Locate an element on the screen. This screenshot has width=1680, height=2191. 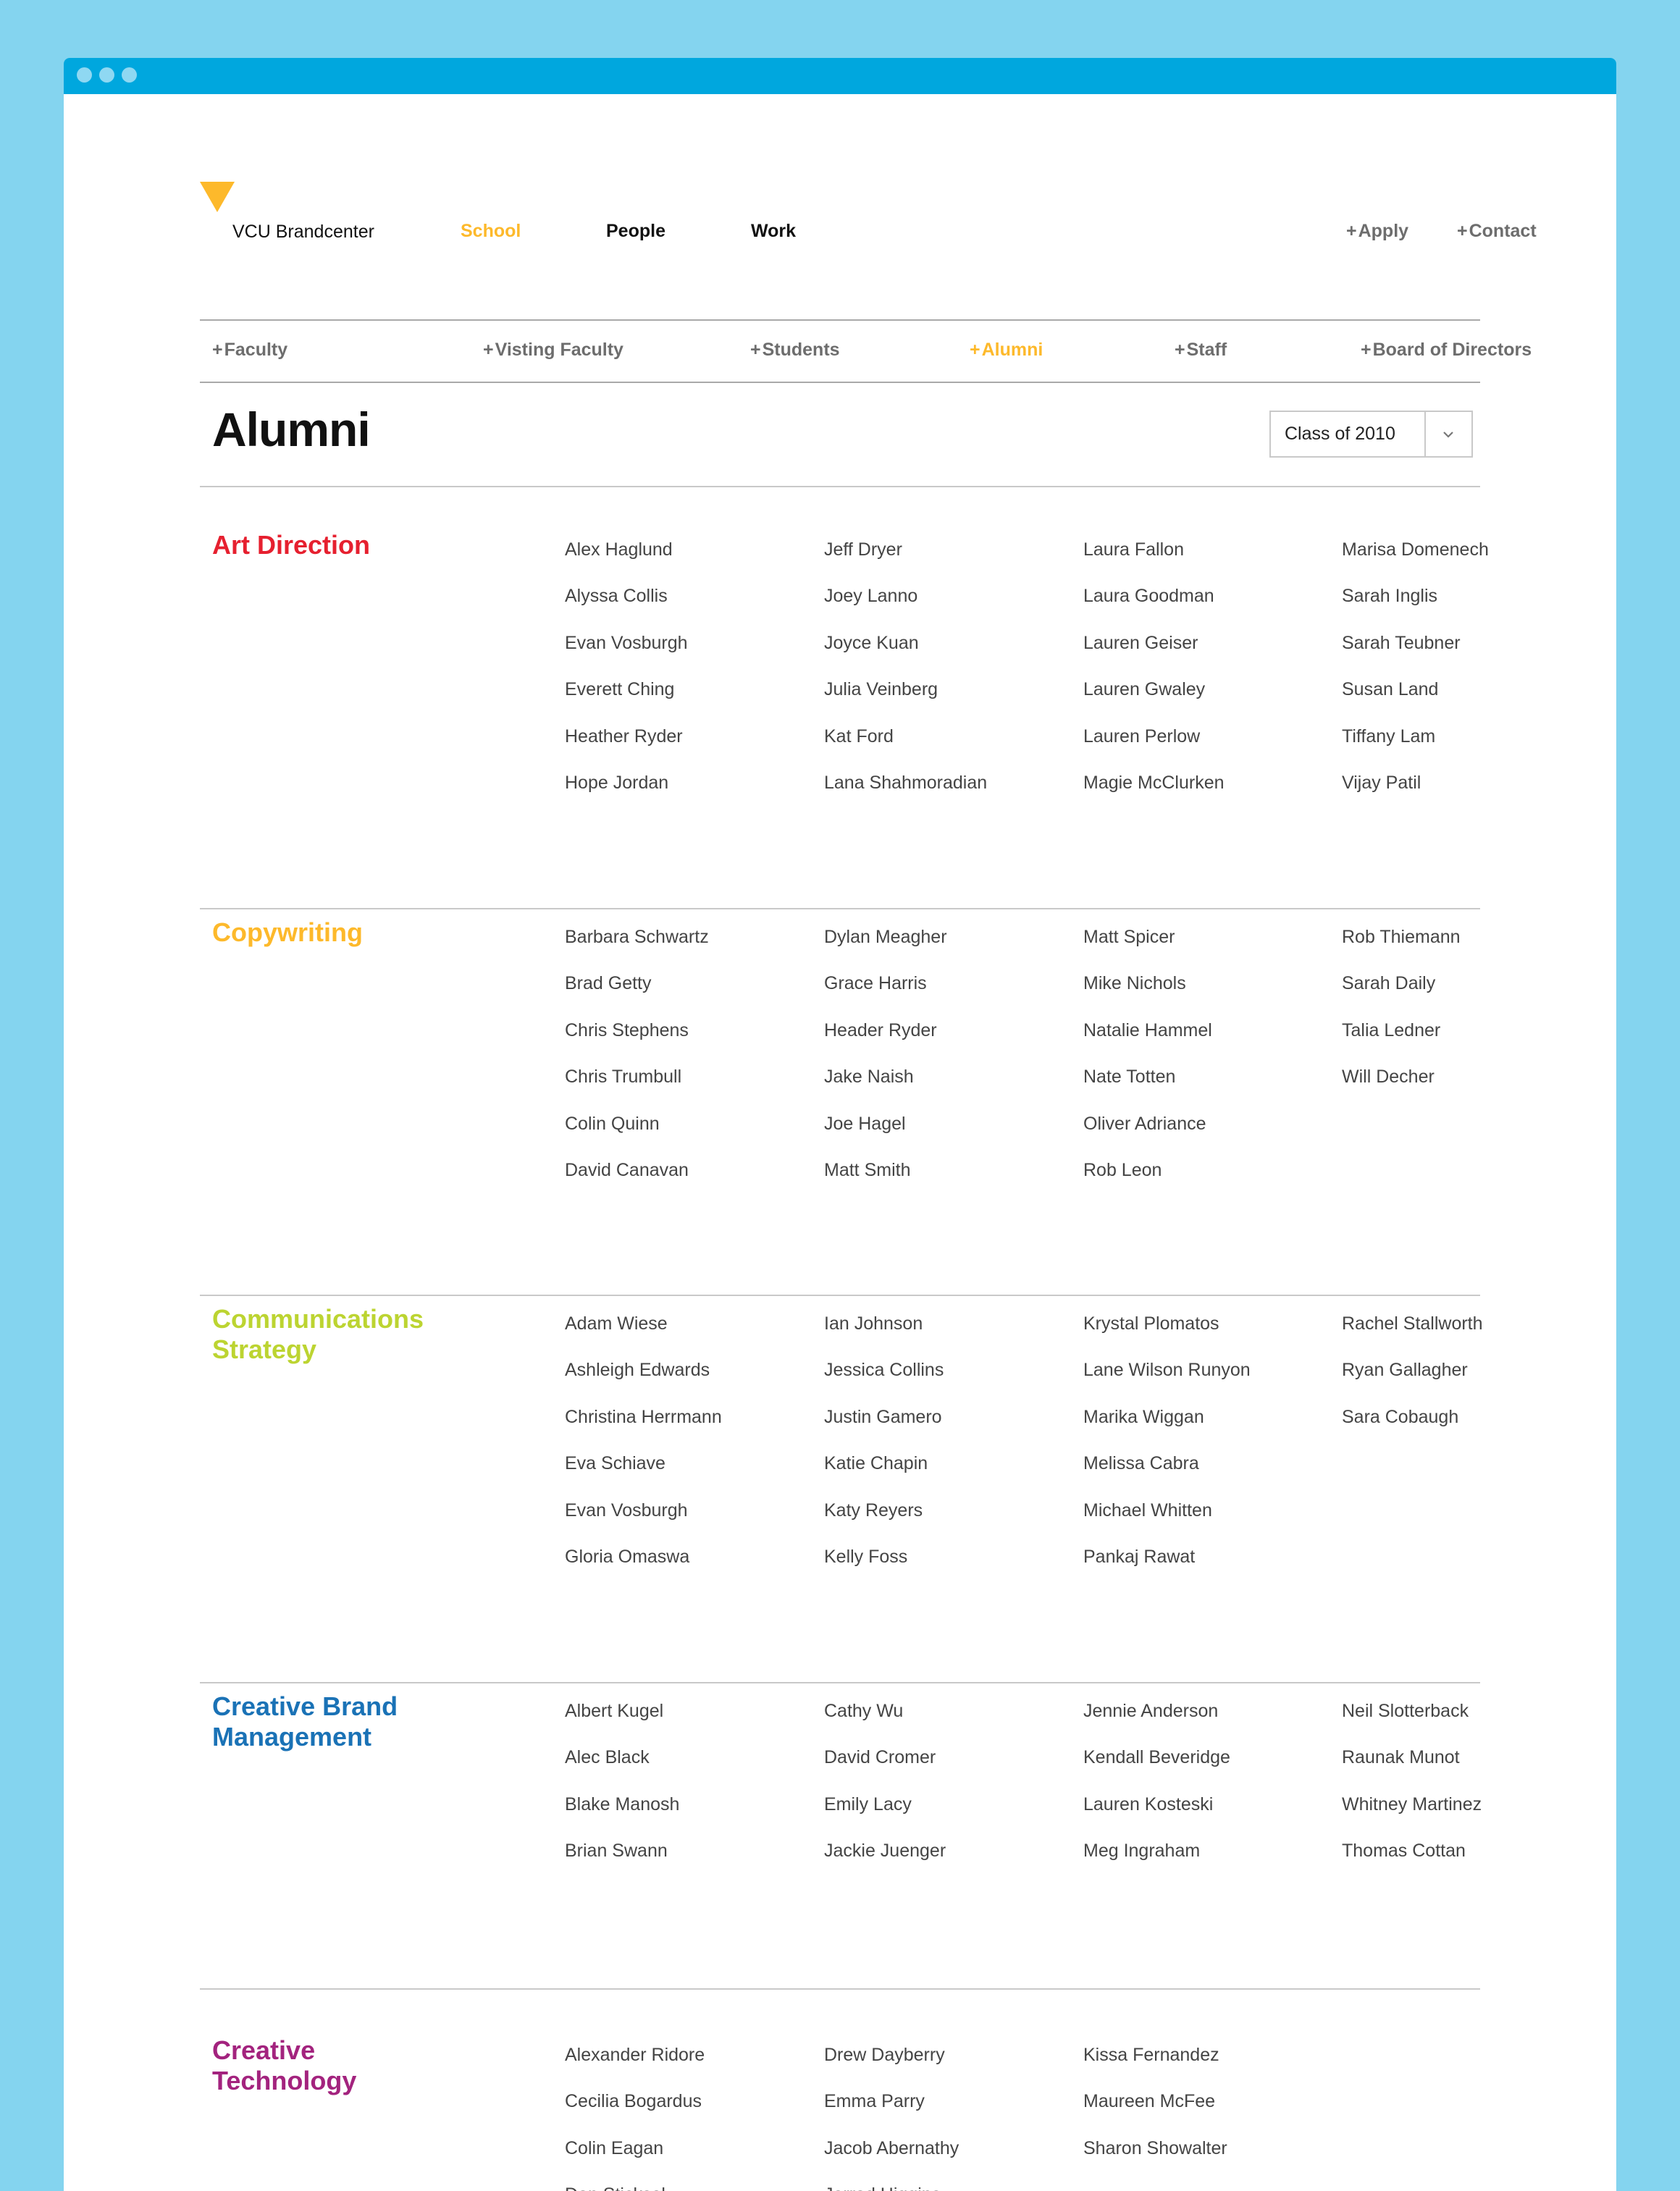
alumni-name: Everett Ching is located at coordinates (626, 704).